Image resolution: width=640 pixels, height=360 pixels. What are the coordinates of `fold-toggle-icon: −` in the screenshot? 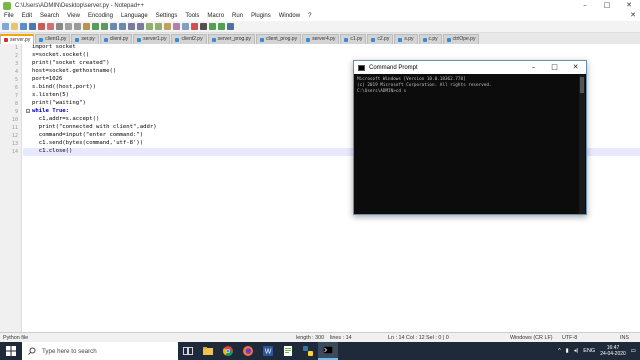 It's located at (28, 111).